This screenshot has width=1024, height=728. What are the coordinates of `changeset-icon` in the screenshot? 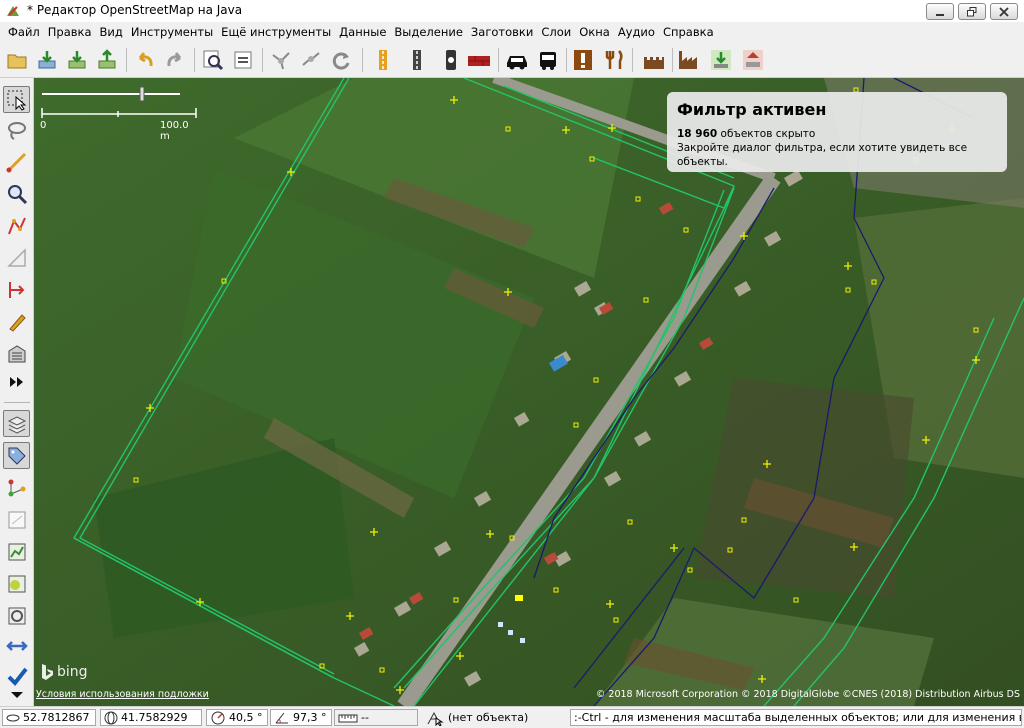 It's located at (16, 551).